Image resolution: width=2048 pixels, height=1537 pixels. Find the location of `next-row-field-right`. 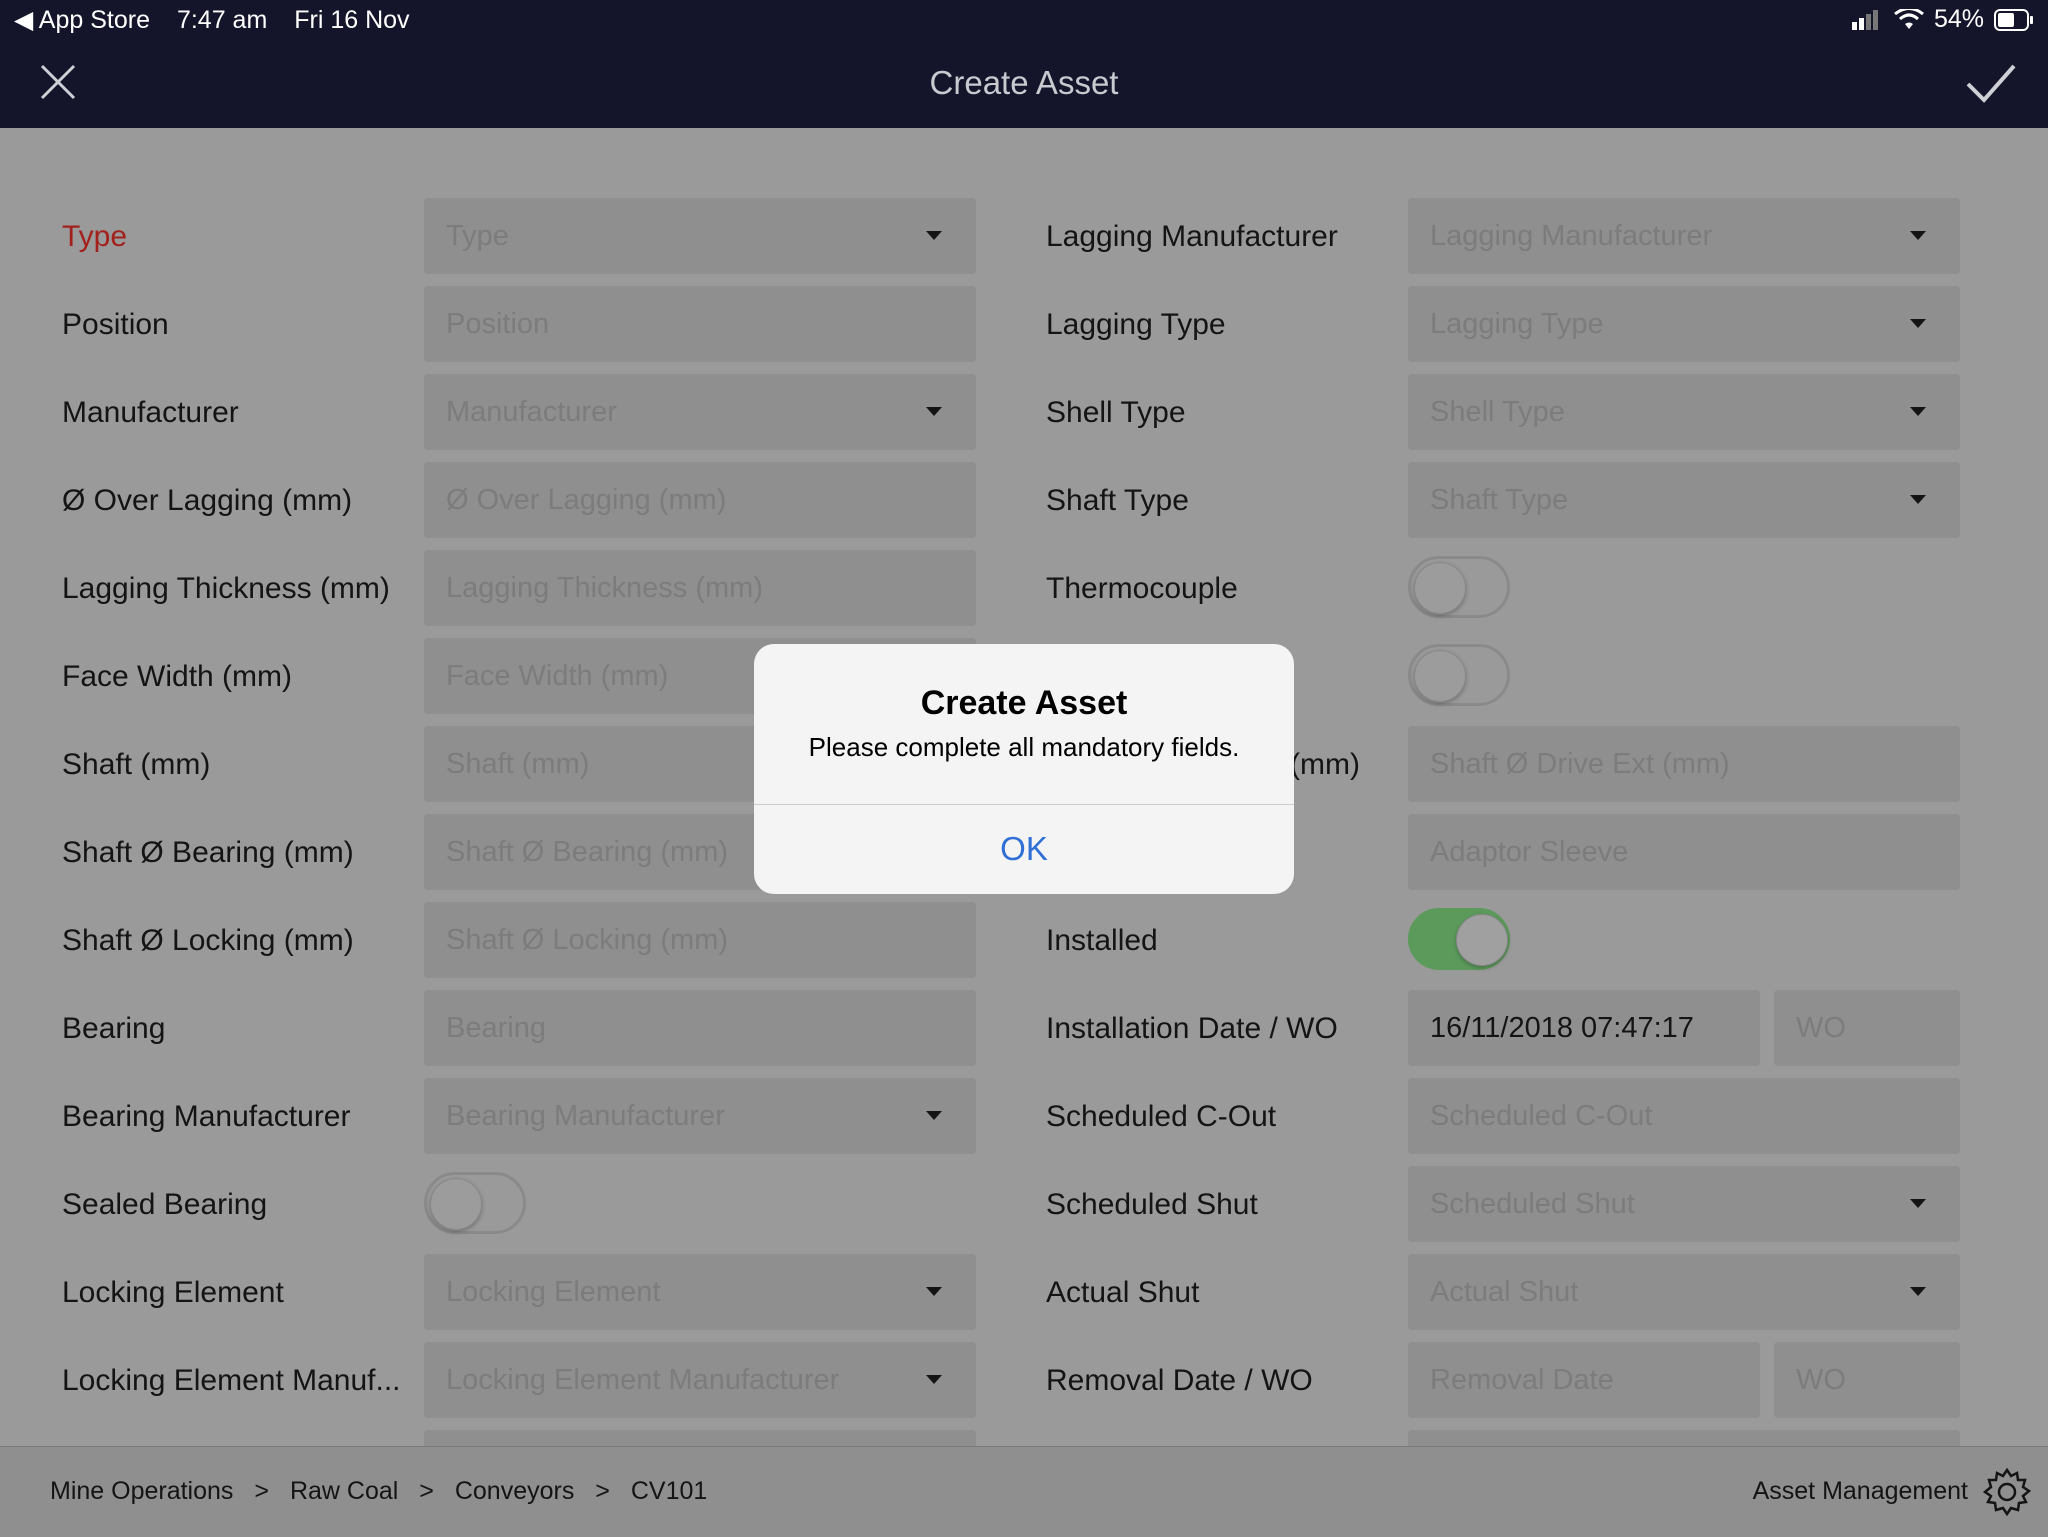

next-row-field-right is located at coordinates (1684, 1438).